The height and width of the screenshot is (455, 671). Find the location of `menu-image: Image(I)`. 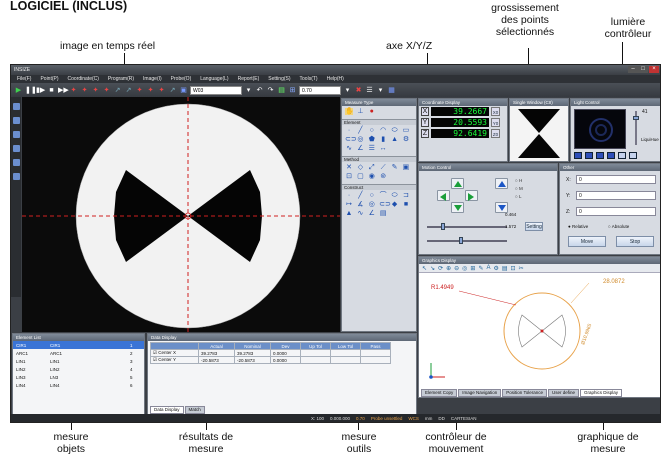

menu-image: Image(I) is located at coordinates (152, 79).